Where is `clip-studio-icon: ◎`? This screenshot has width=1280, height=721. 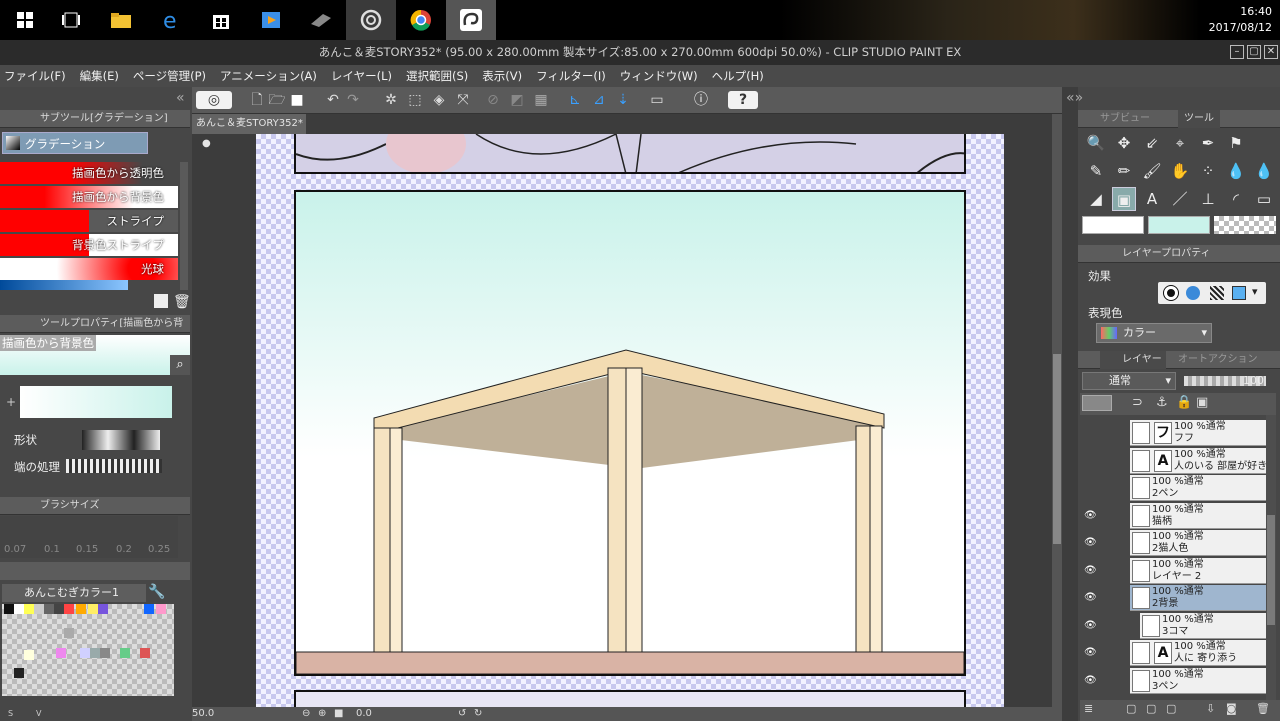
clip-studio-icon: ◎ is located at coordinates (214, 100).